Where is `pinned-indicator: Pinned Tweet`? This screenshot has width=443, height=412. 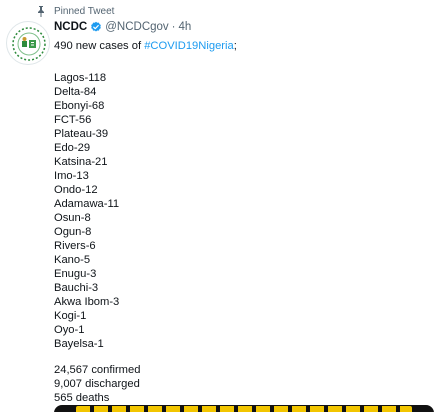 pinned-indicator: Pinned Tweet is located at coordinates (75, 11).